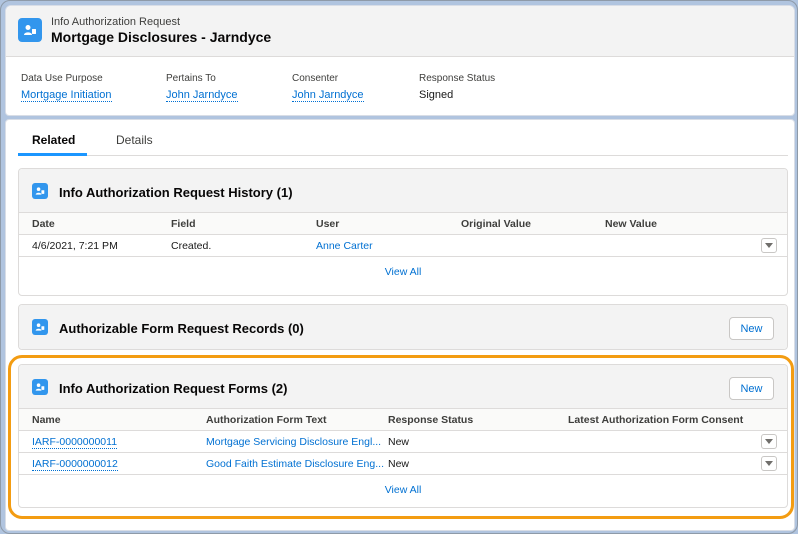 The image size is (798, 534). I want to click on consenter-link: John Jarndyce, so click(328, 95).